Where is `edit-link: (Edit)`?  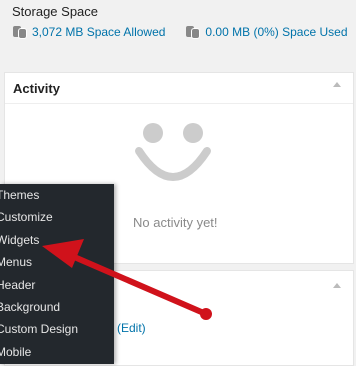 edit-link: (Edit) is located at coordinates (131, 328).